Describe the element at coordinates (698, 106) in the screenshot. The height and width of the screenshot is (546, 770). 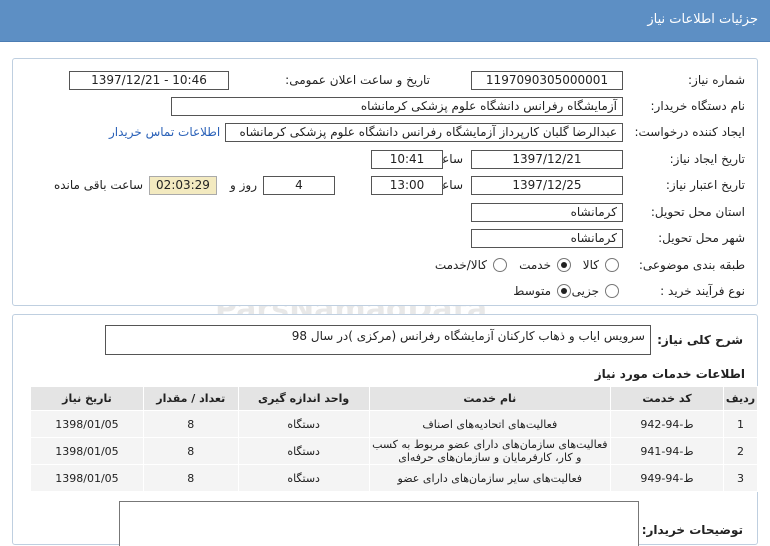
I see `buyer-org-label: نام دستگاه خریدار:` at that location.